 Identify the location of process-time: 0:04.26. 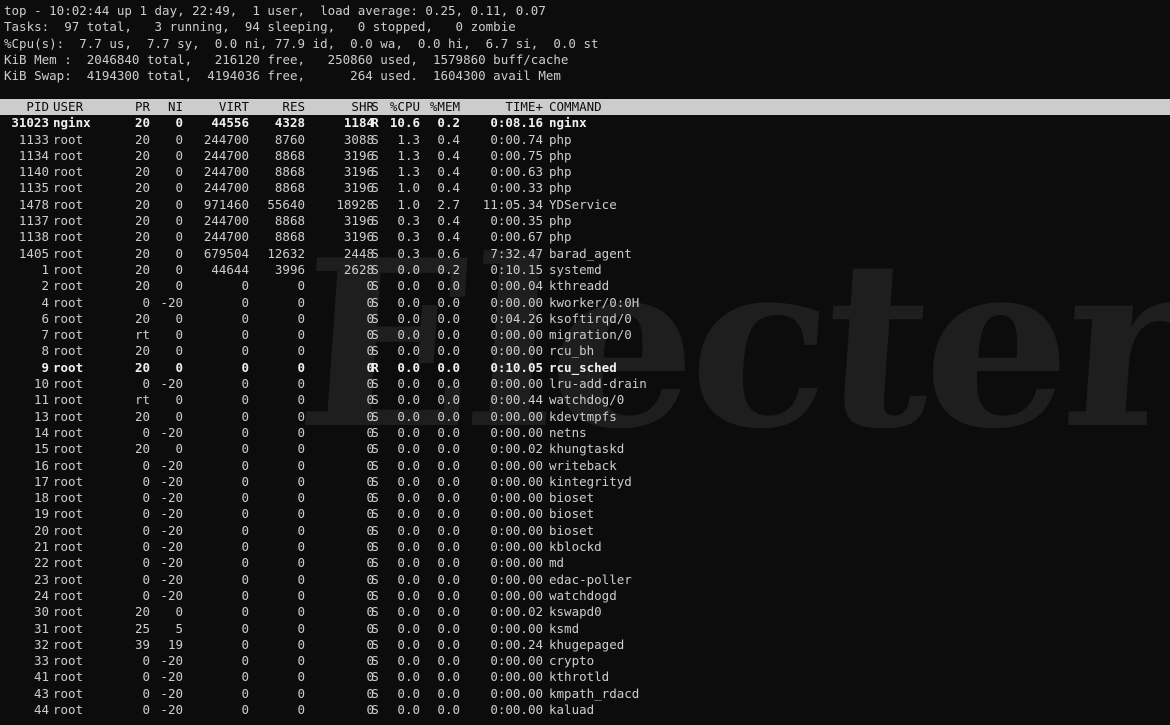
(516, 318).